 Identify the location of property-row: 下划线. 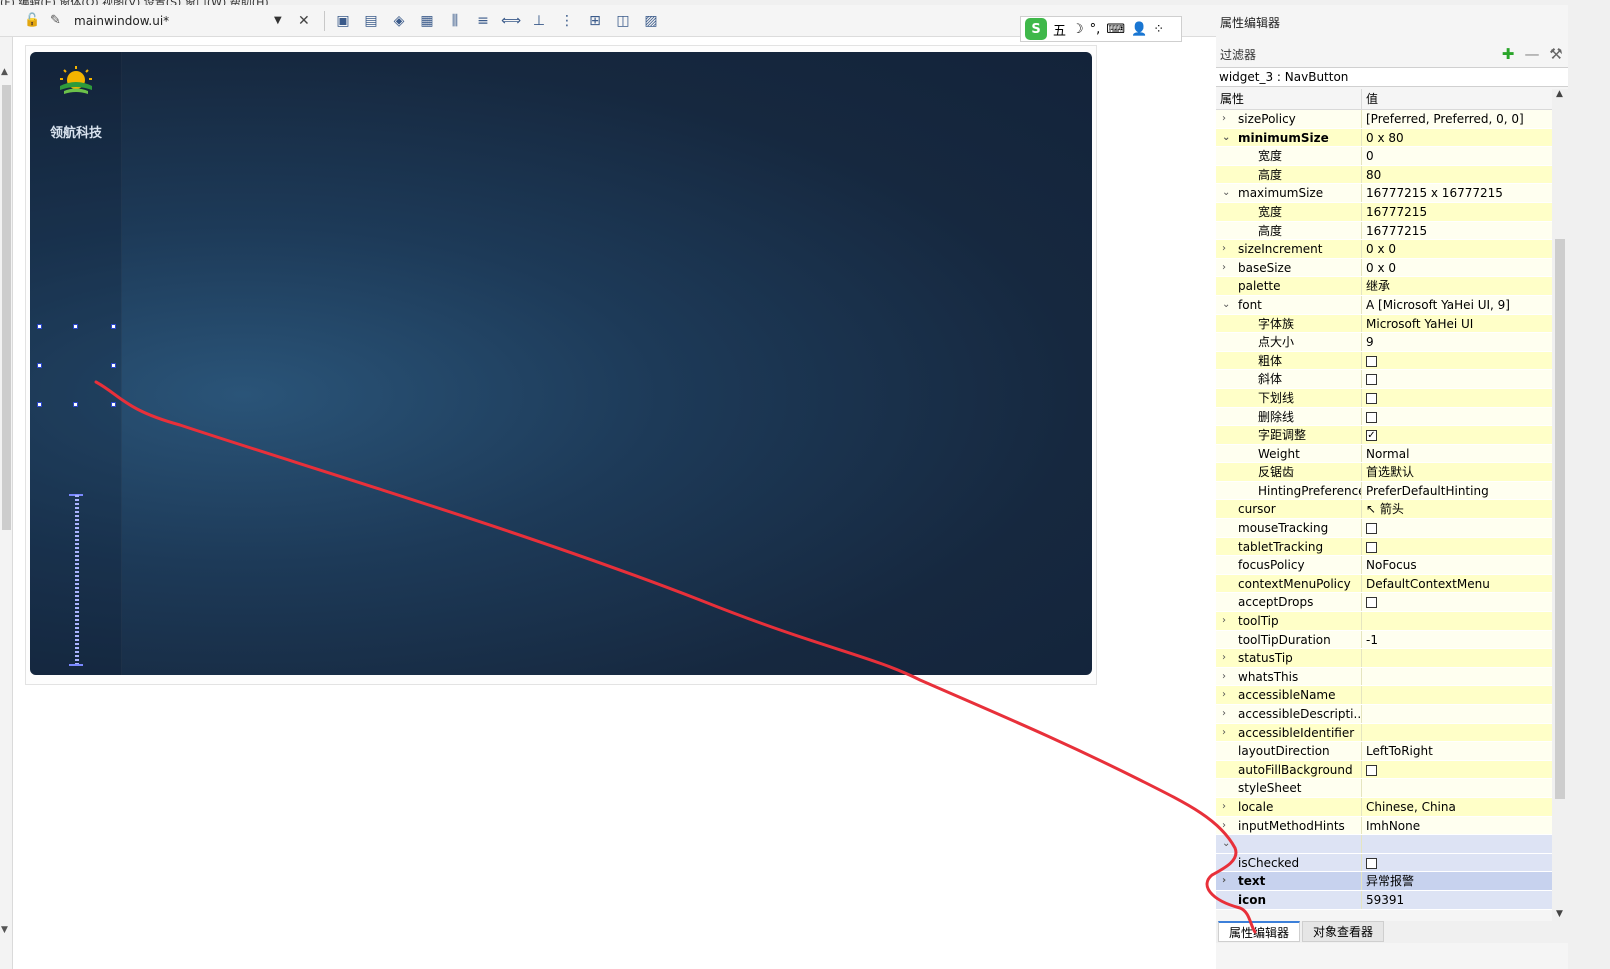
(1384, 398).